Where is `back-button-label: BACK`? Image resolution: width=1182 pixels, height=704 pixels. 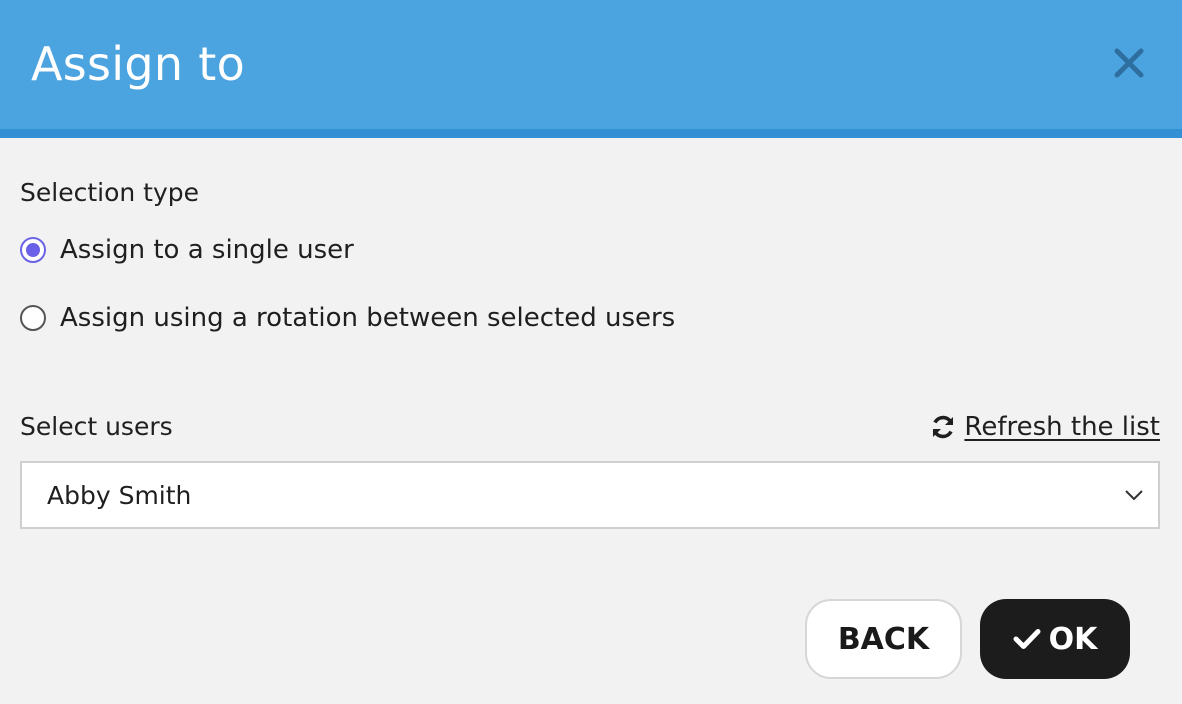
back-button-label: BACK is located at coordinates (883, 639).